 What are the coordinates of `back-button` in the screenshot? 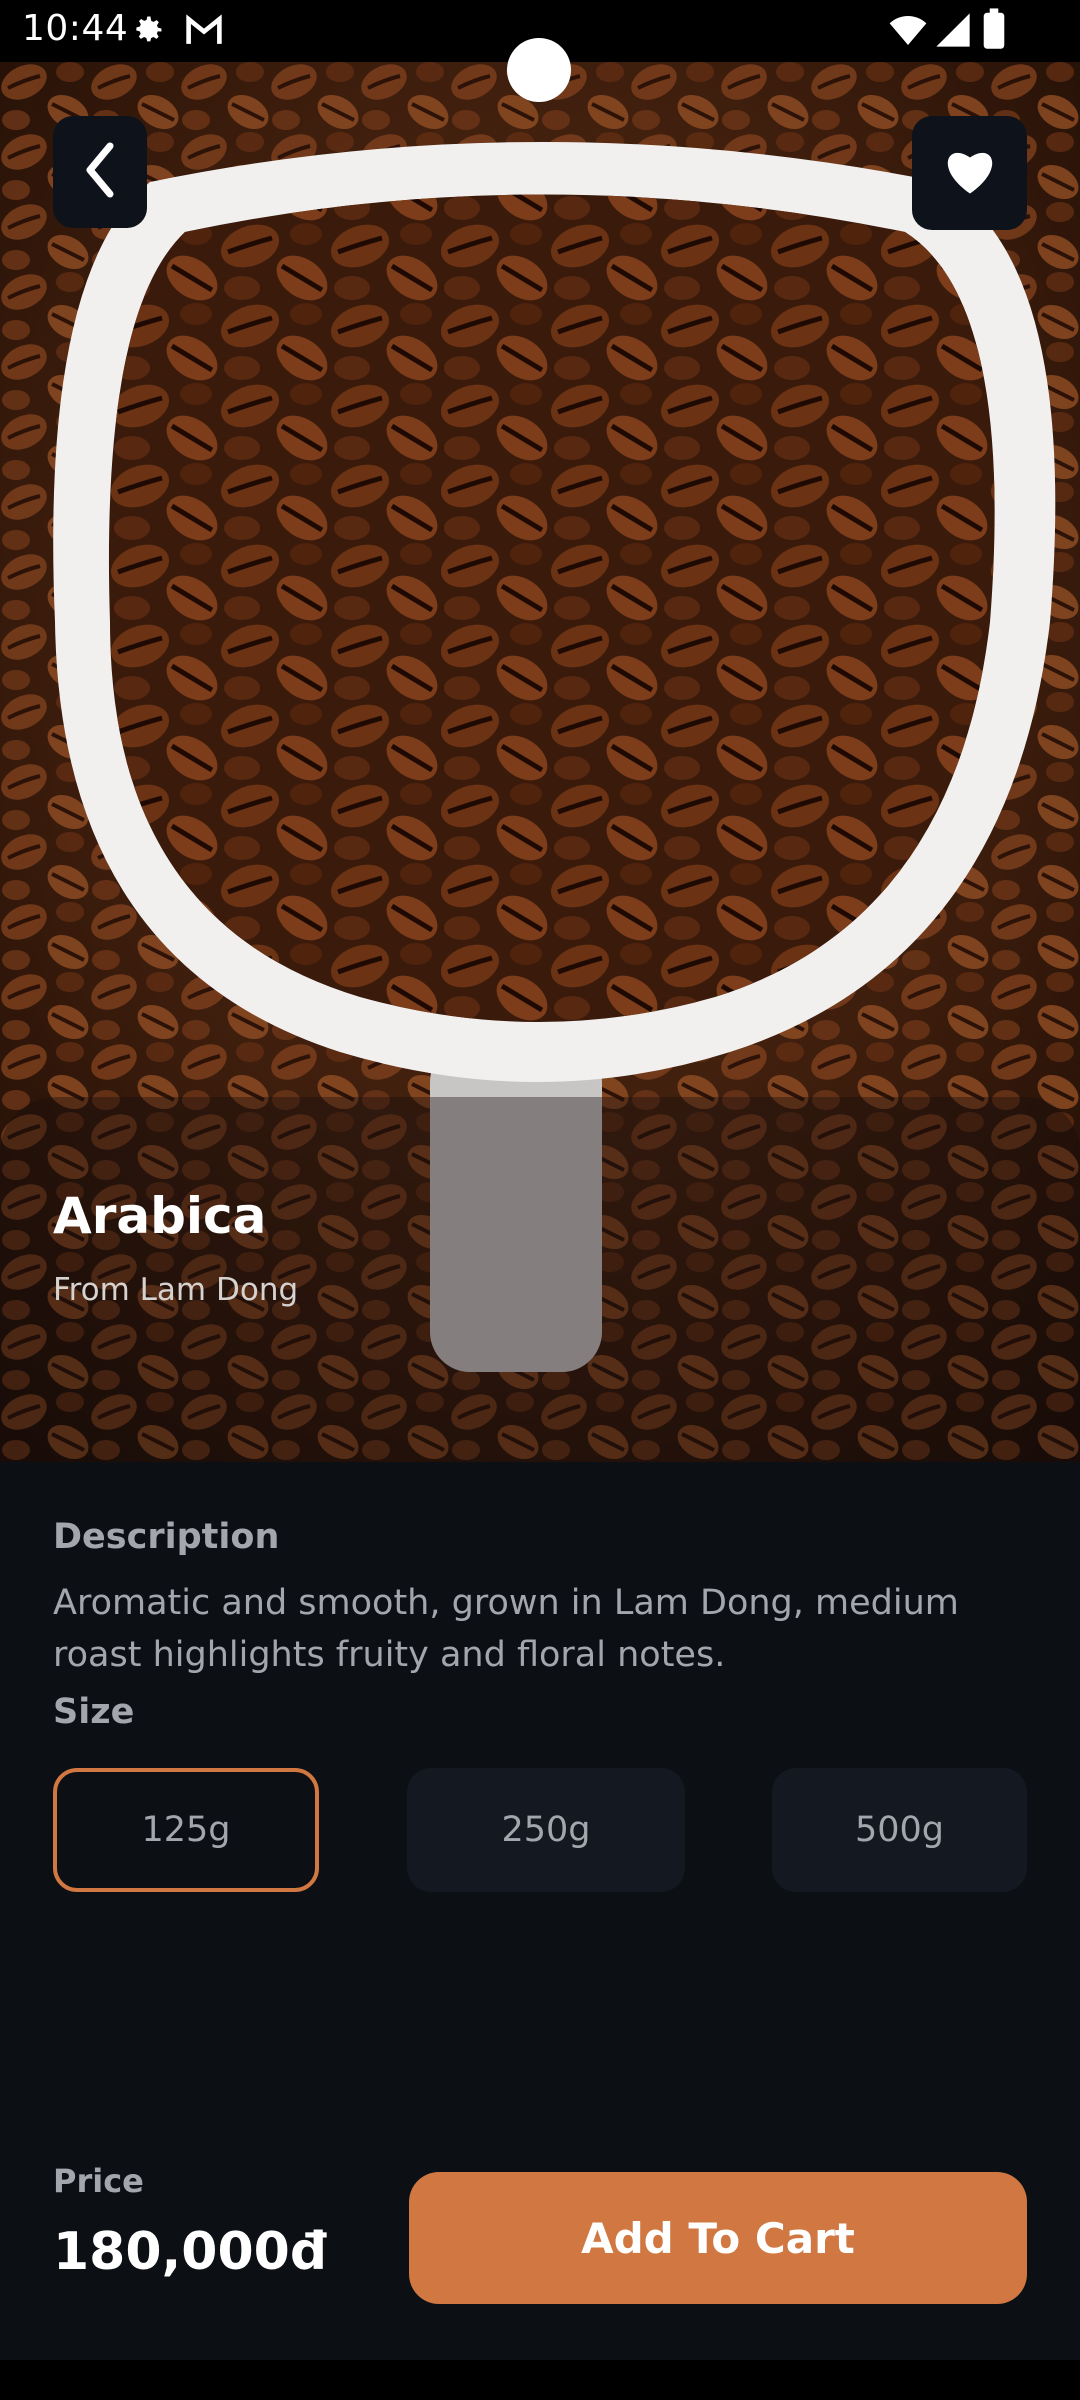 It's located at (100, 172).